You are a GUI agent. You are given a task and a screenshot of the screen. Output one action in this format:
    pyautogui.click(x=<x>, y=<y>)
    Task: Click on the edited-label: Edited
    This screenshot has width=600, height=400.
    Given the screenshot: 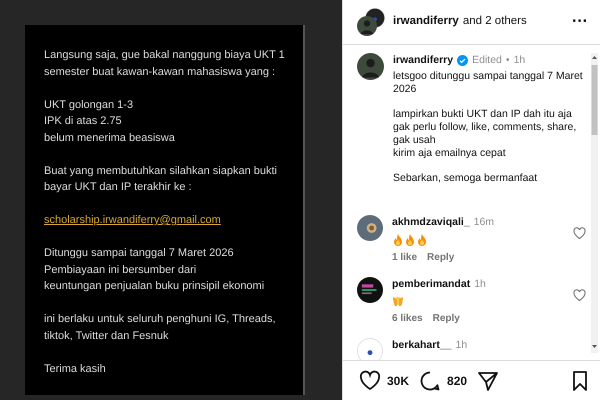 What is the action you would take?
    pyautogui.click(x=487, y=60)
    